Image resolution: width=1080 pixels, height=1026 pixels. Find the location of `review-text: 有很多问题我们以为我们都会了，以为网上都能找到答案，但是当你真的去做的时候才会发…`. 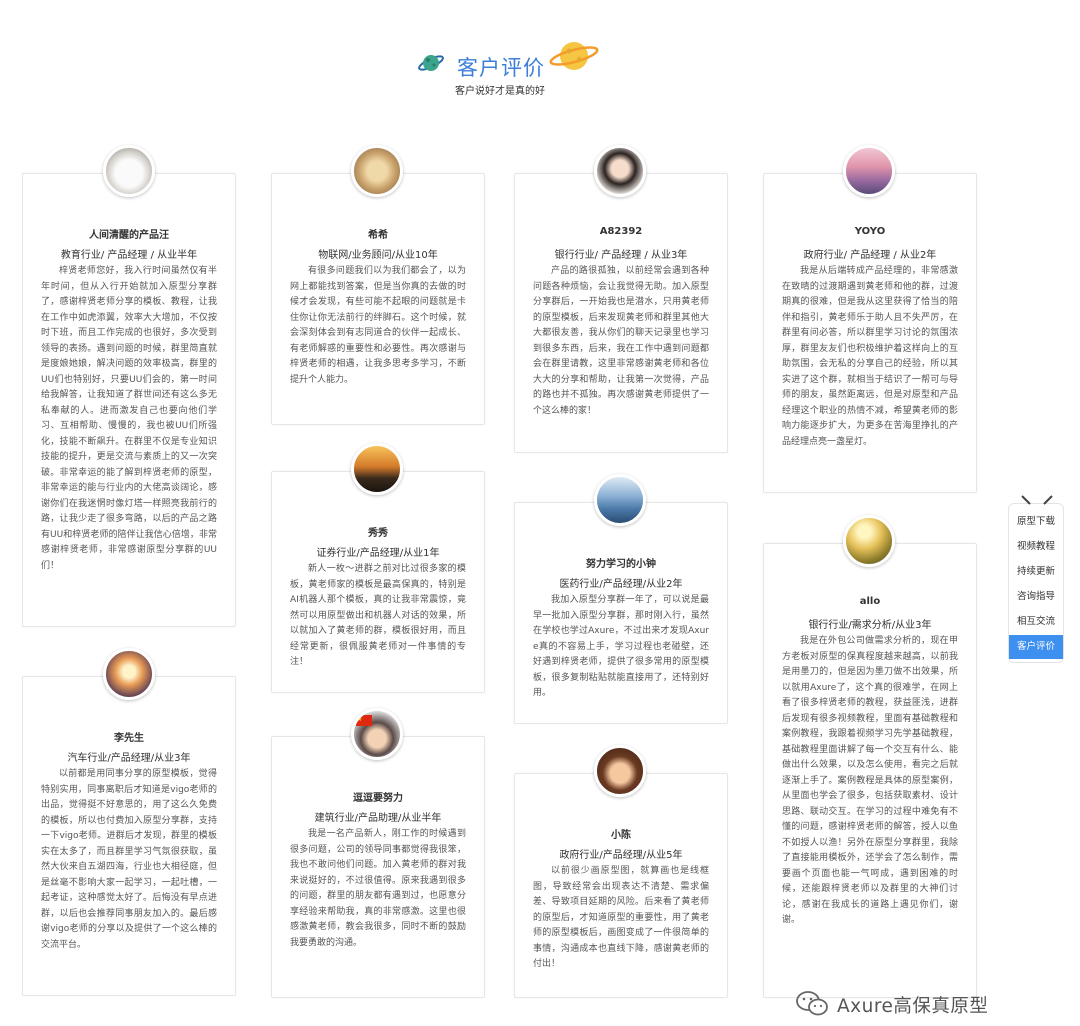

review-text: 有很多问题我们以为我们都会了，以为网上都能找到答案，但是当你真的去做的时候才会发… is located at coordinates (378, 325).